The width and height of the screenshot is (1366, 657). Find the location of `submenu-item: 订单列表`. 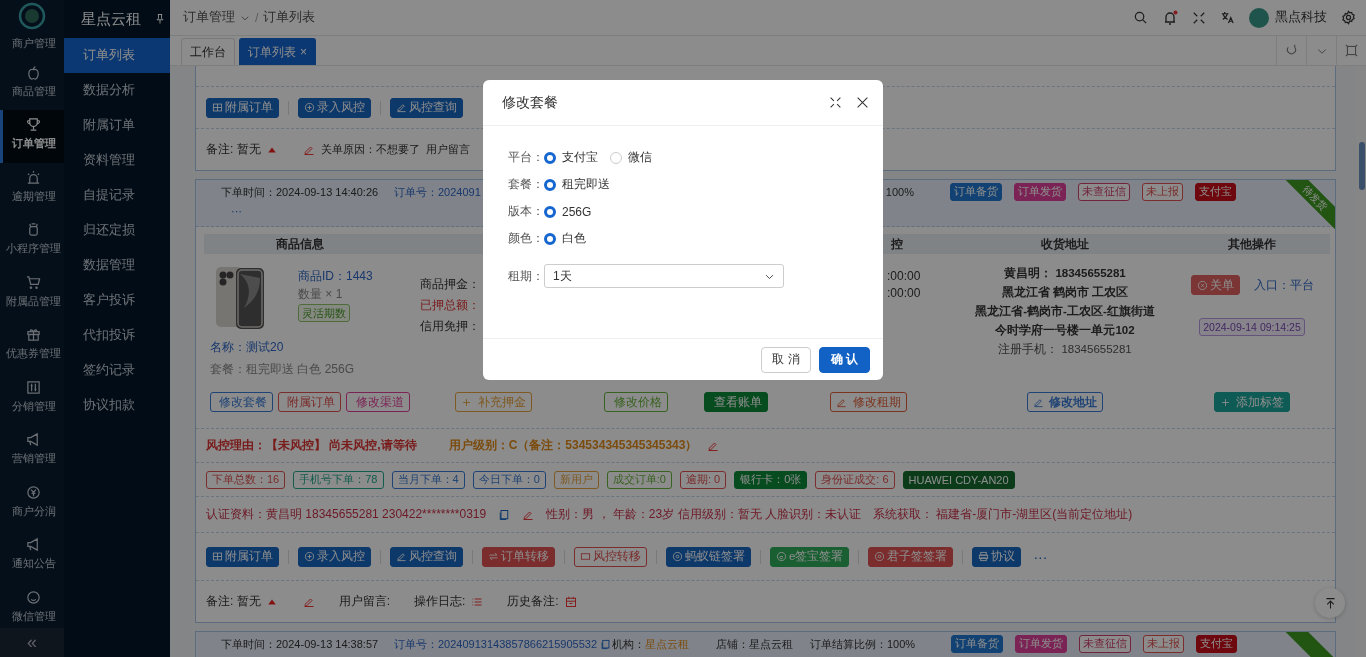

submenu-item: 订单列表 is located at coordinates (117, 55).